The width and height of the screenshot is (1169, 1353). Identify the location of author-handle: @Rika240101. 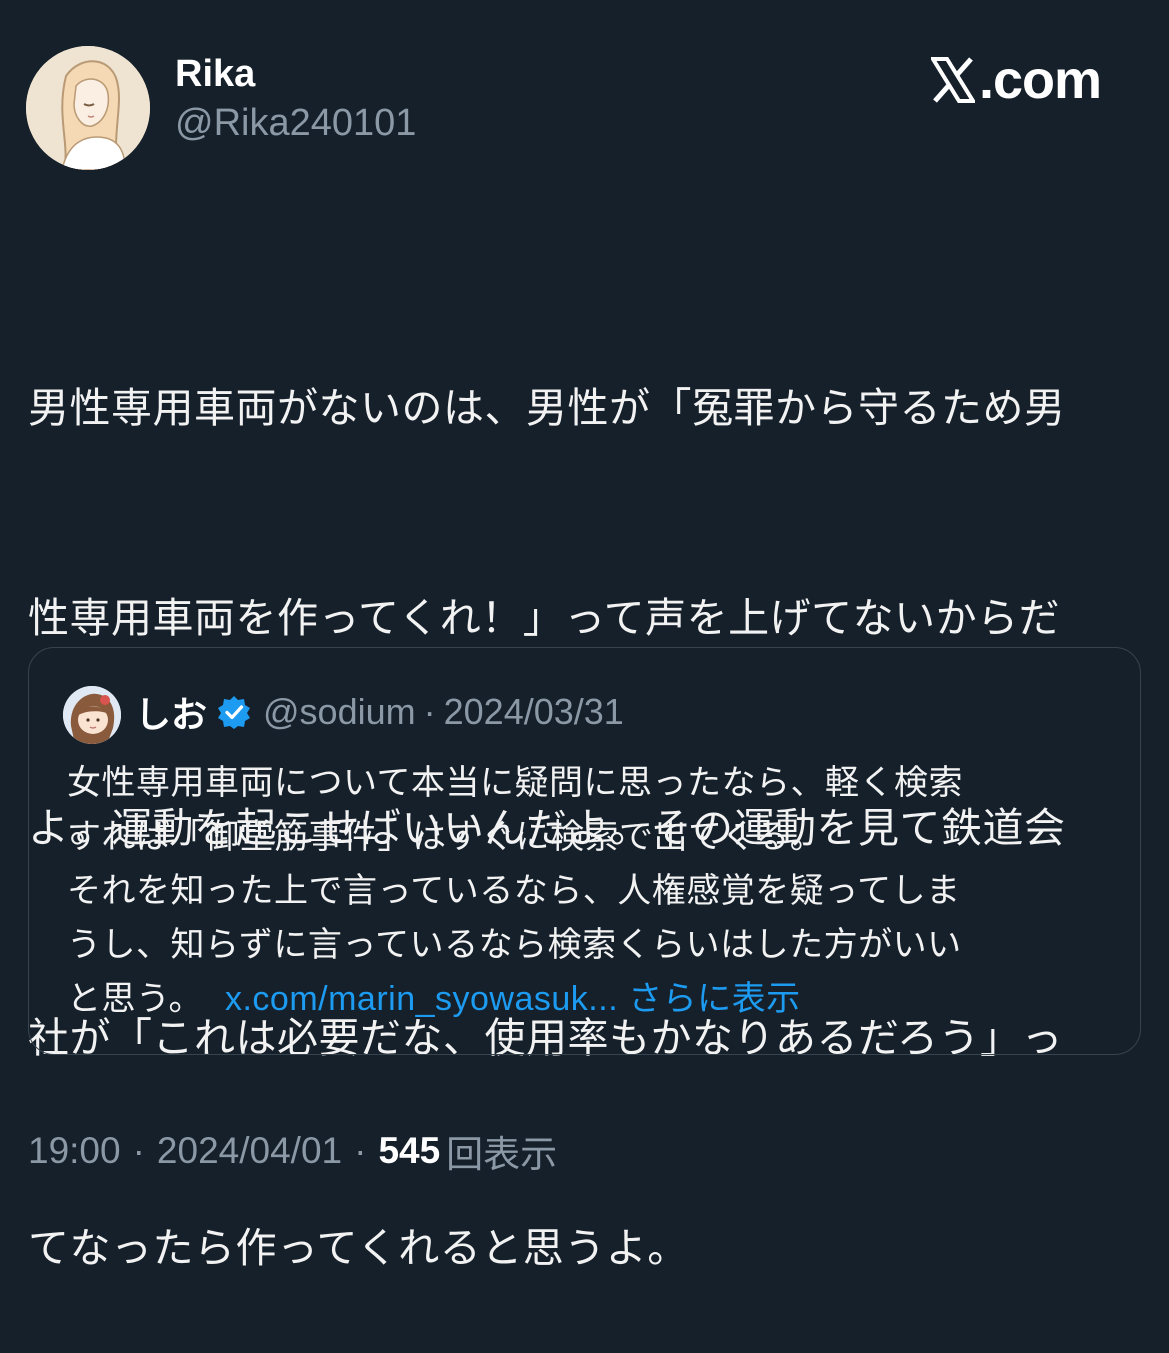
(295, 123).